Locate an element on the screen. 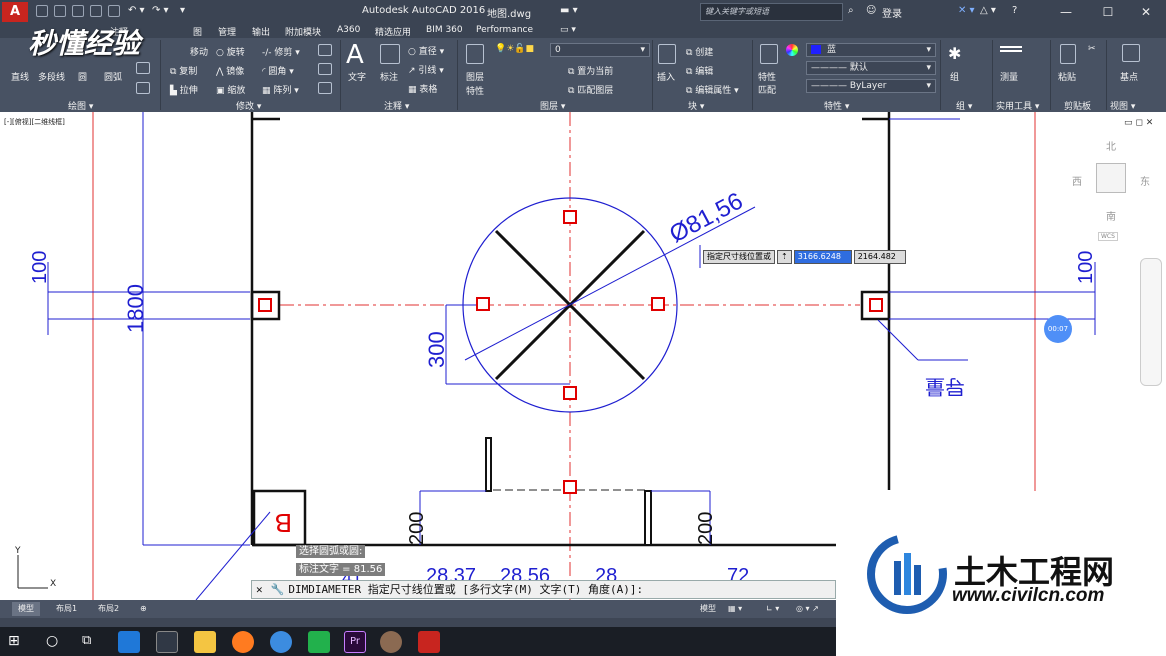 The width and height of the screenshot is (1166, 656). rect-tool-icon is located at coordinates (143, 68).